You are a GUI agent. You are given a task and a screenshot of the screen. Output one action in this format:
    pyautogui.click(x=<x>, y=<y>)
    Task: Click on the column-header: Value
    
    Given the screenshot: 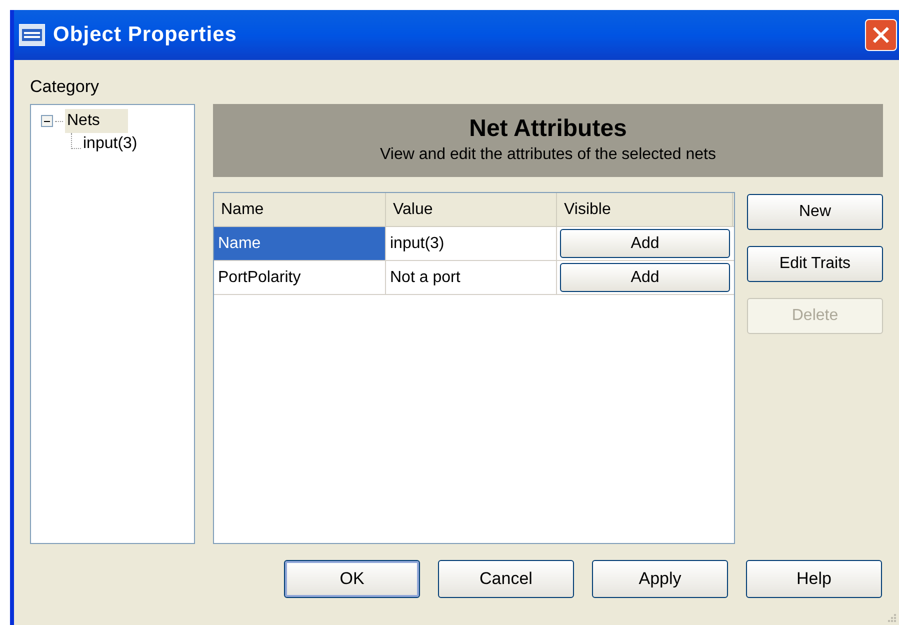 What is the action you would take?
    pyautogui.click(x=471, y=209)
    